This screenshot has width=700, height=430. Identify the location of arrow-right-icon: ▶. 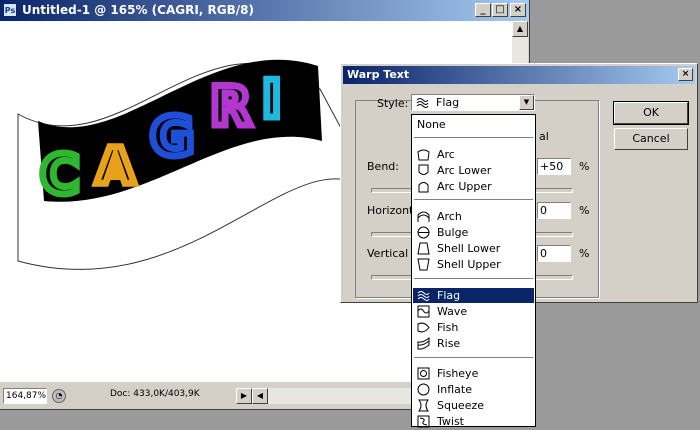
(244, 395).